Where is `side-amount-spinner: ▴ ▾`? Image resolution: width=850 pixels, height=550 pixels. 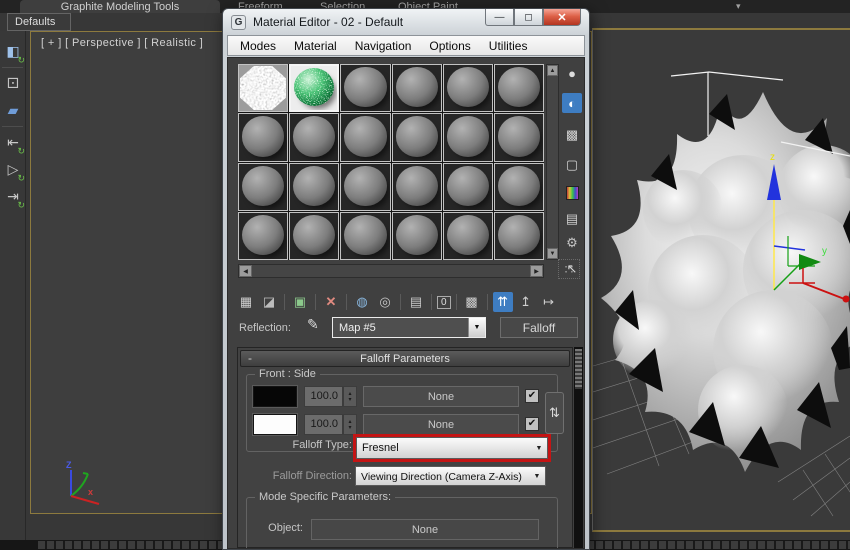 side-amount-spinner: ▴ ▾ is located at coordinates (350, 424).